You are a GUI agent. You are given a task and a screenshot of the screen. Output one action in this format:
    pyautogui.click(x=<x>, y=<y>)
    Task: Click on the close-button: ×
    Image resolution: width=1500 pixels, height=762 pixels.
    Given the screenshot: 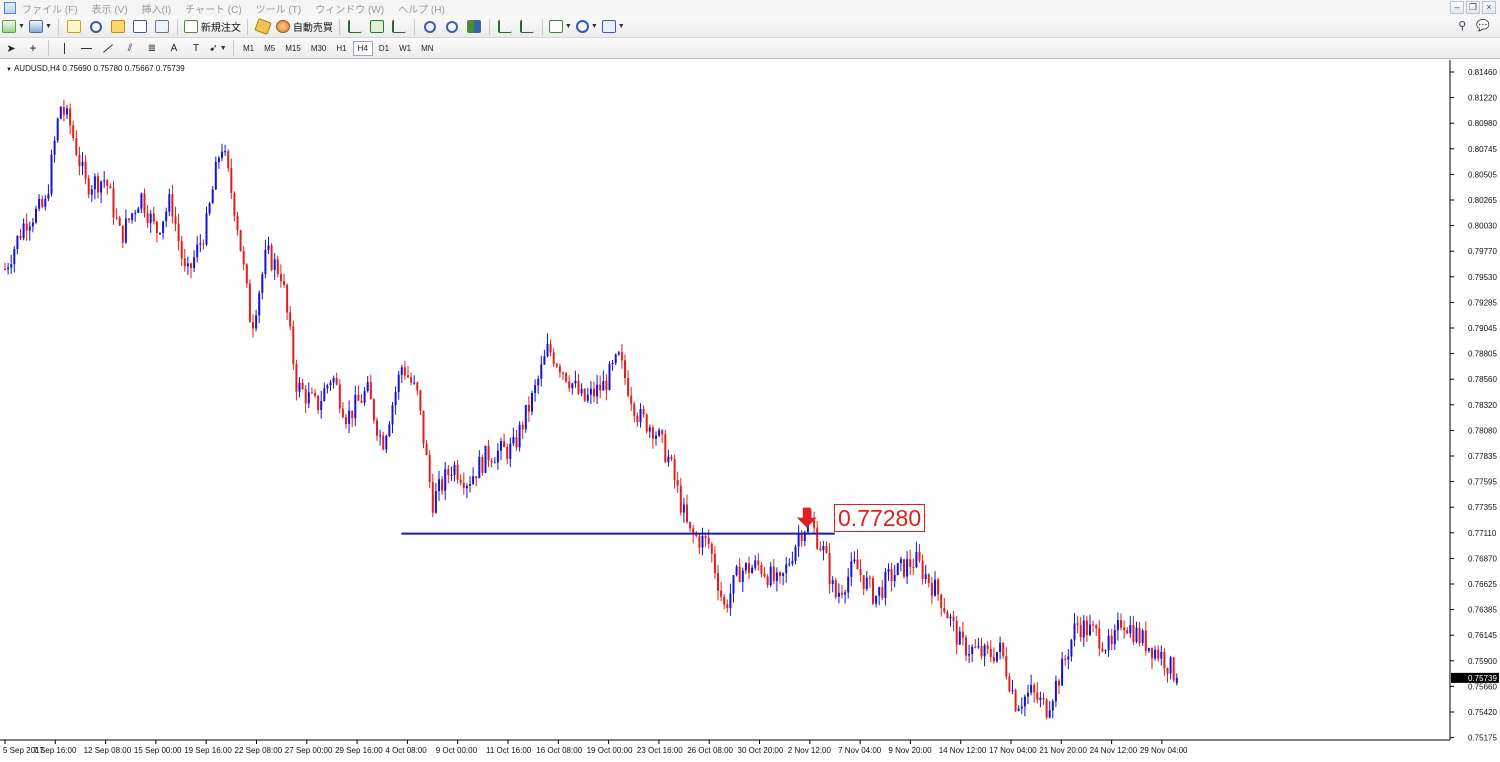 What is the action you would take?
    pyautogui.click(x=1489, y=7)
    